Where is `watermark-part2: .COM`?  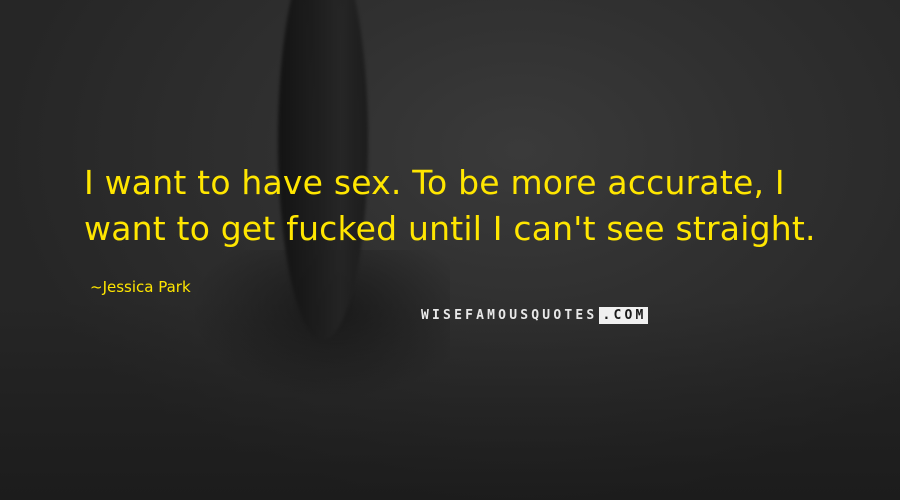 watermark-part2: .COM is located at coordinates (623, 315).